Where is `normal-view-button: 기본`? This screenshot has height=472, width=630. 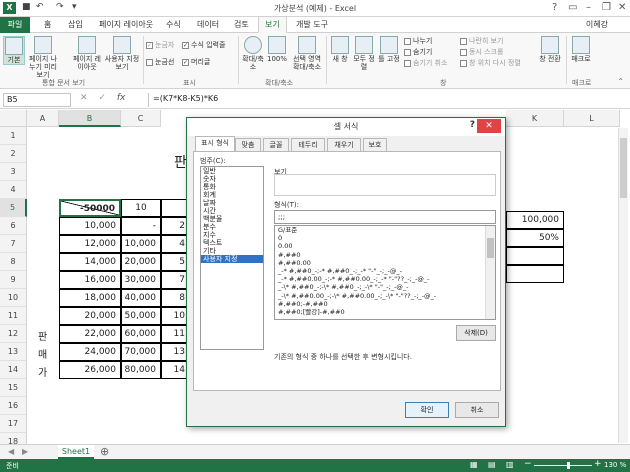
normal-view-button: 기본 is located at coordinates (14, 50).